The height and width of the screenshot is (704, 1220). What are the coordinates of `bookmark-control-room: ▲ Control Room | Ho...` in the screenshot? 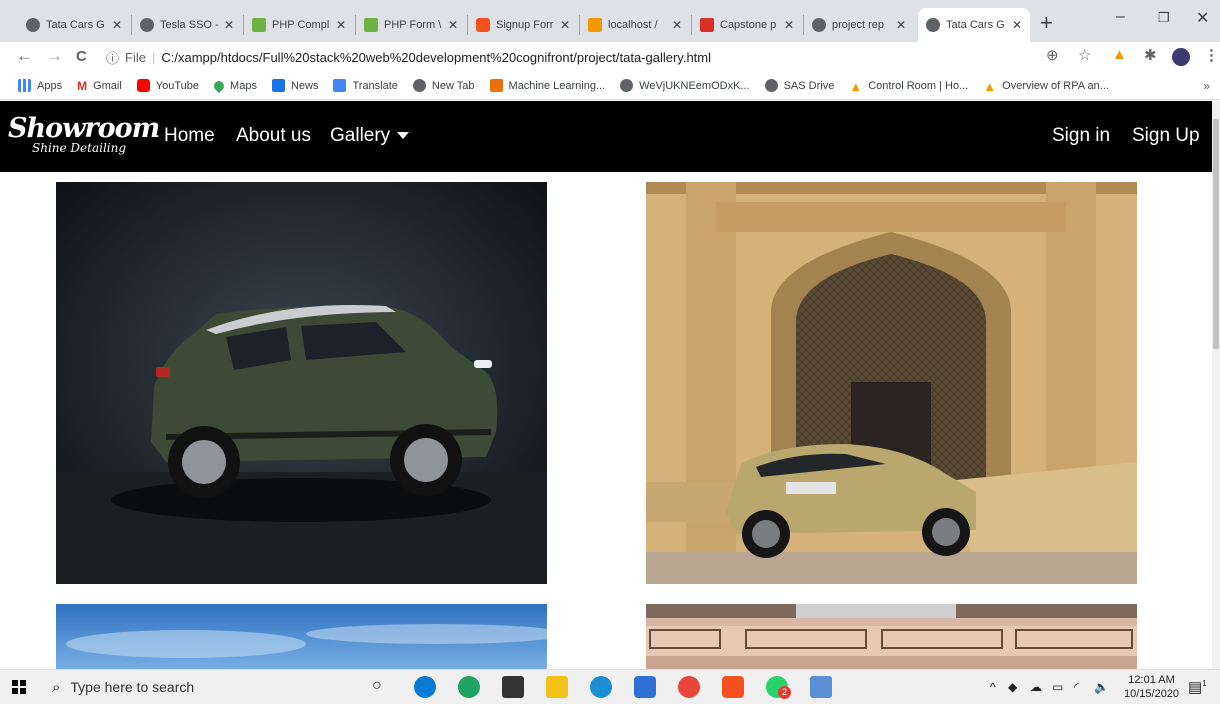 It's located at (908, 86).